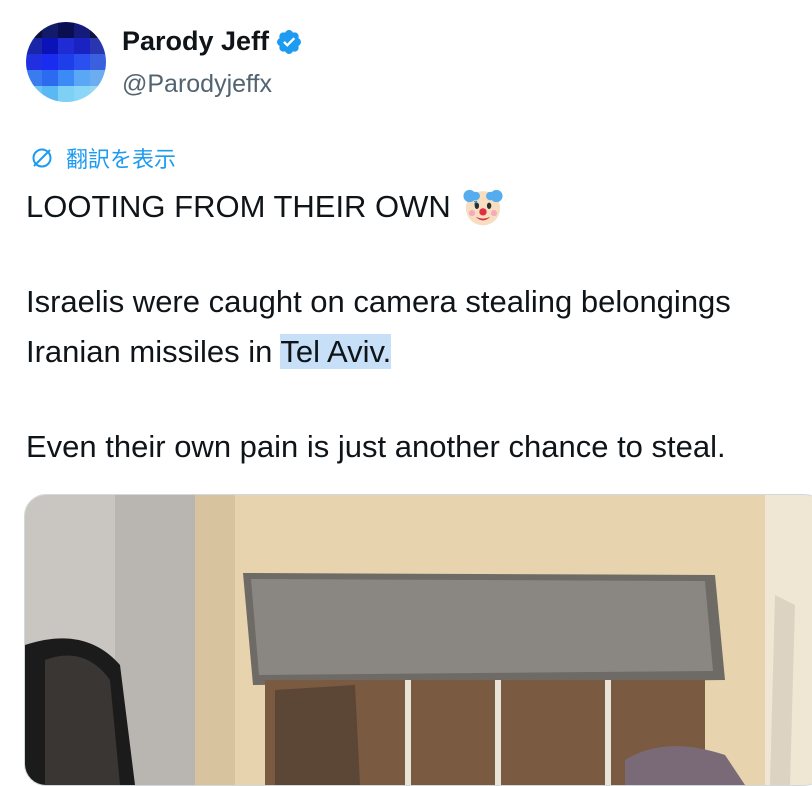  I want to click on tweet-text-segment: Iranian missiles in, so click(153, 351).